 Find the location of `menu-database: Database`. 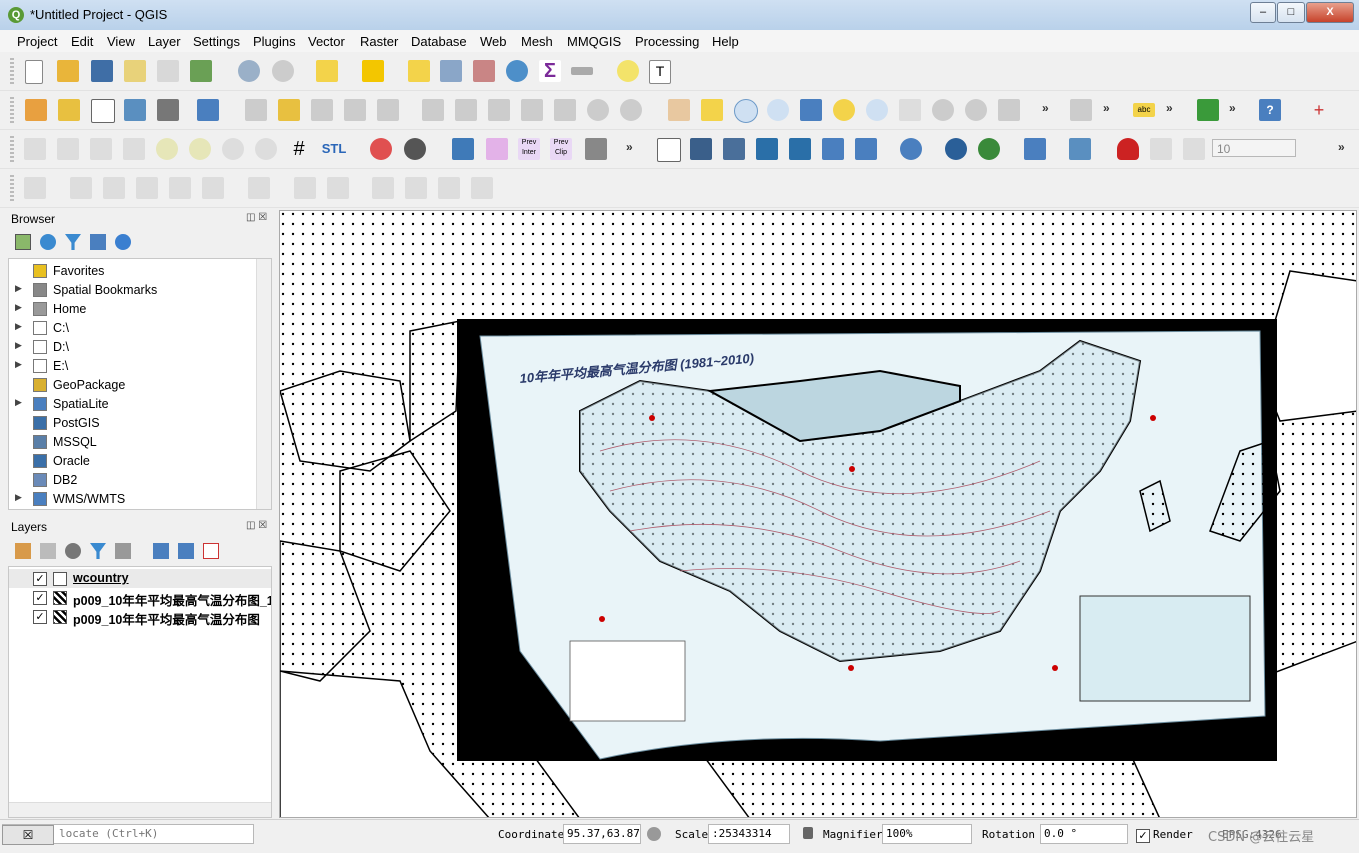

menu-database: Database is located at coordinates (439, 41).